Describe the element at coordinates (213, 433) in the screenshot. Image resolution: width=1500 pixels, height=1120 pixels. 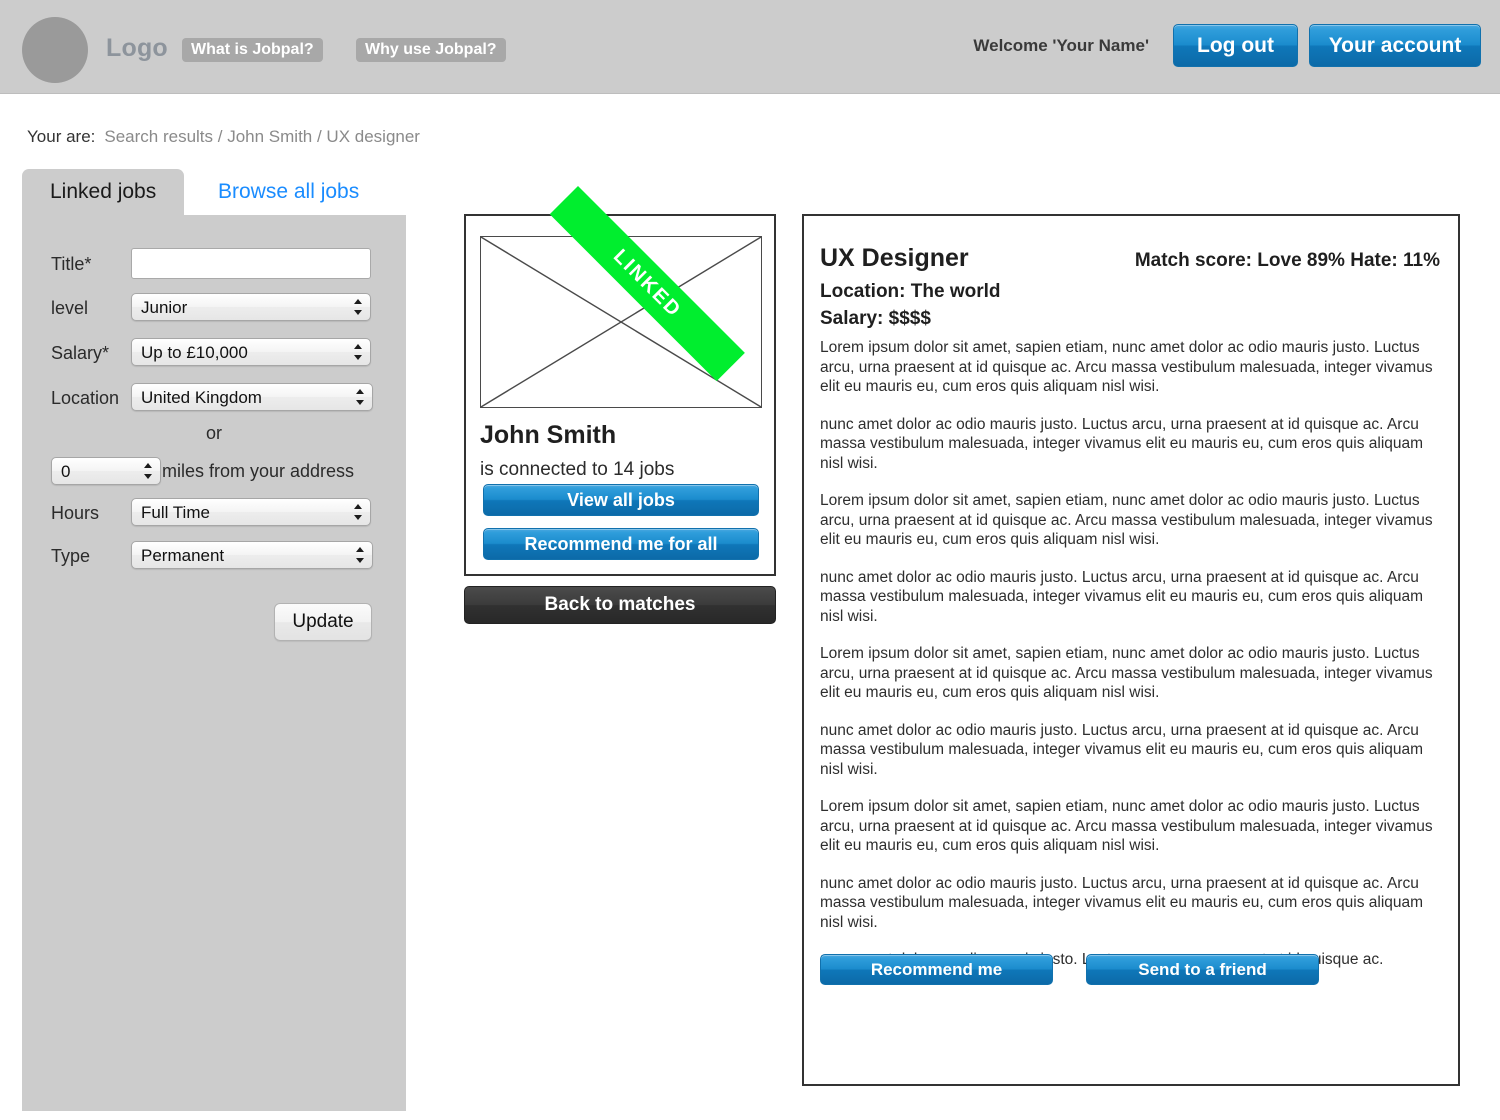
I see `or-separator: or` at that location.